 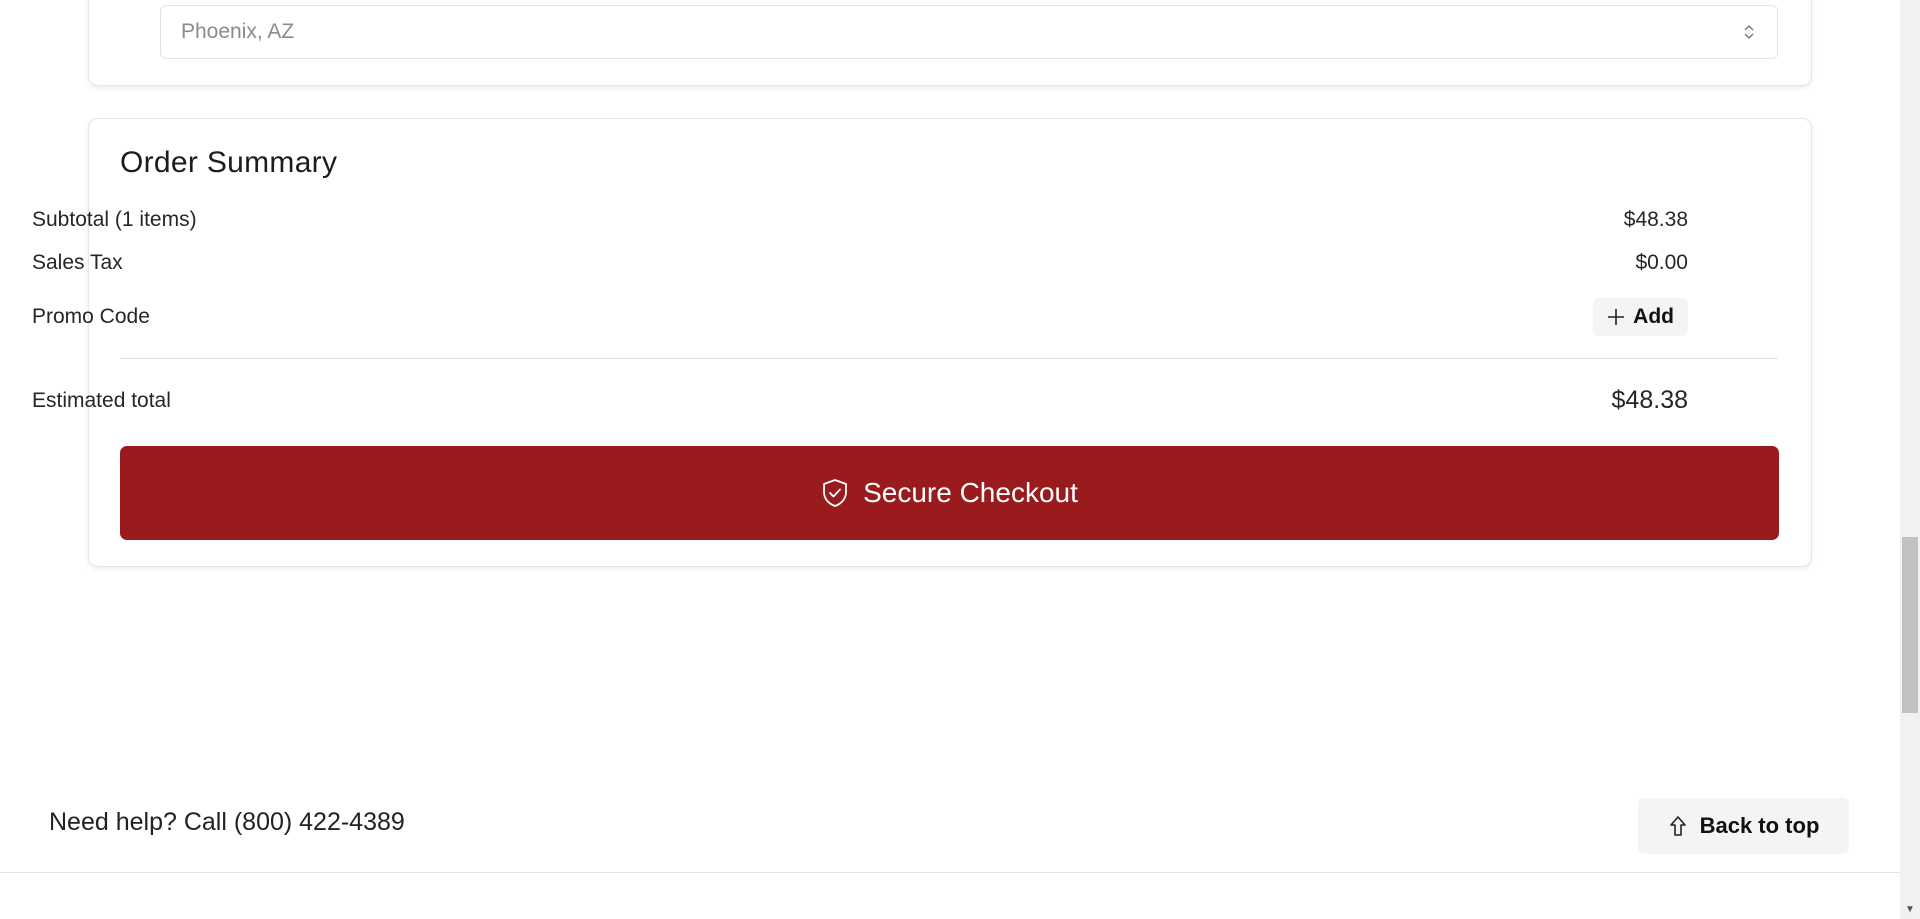 What do you see at coordinates (1910, 459) in the screenshot?
I see `vertical-scrollbar` at bounding box center [1910, 459].